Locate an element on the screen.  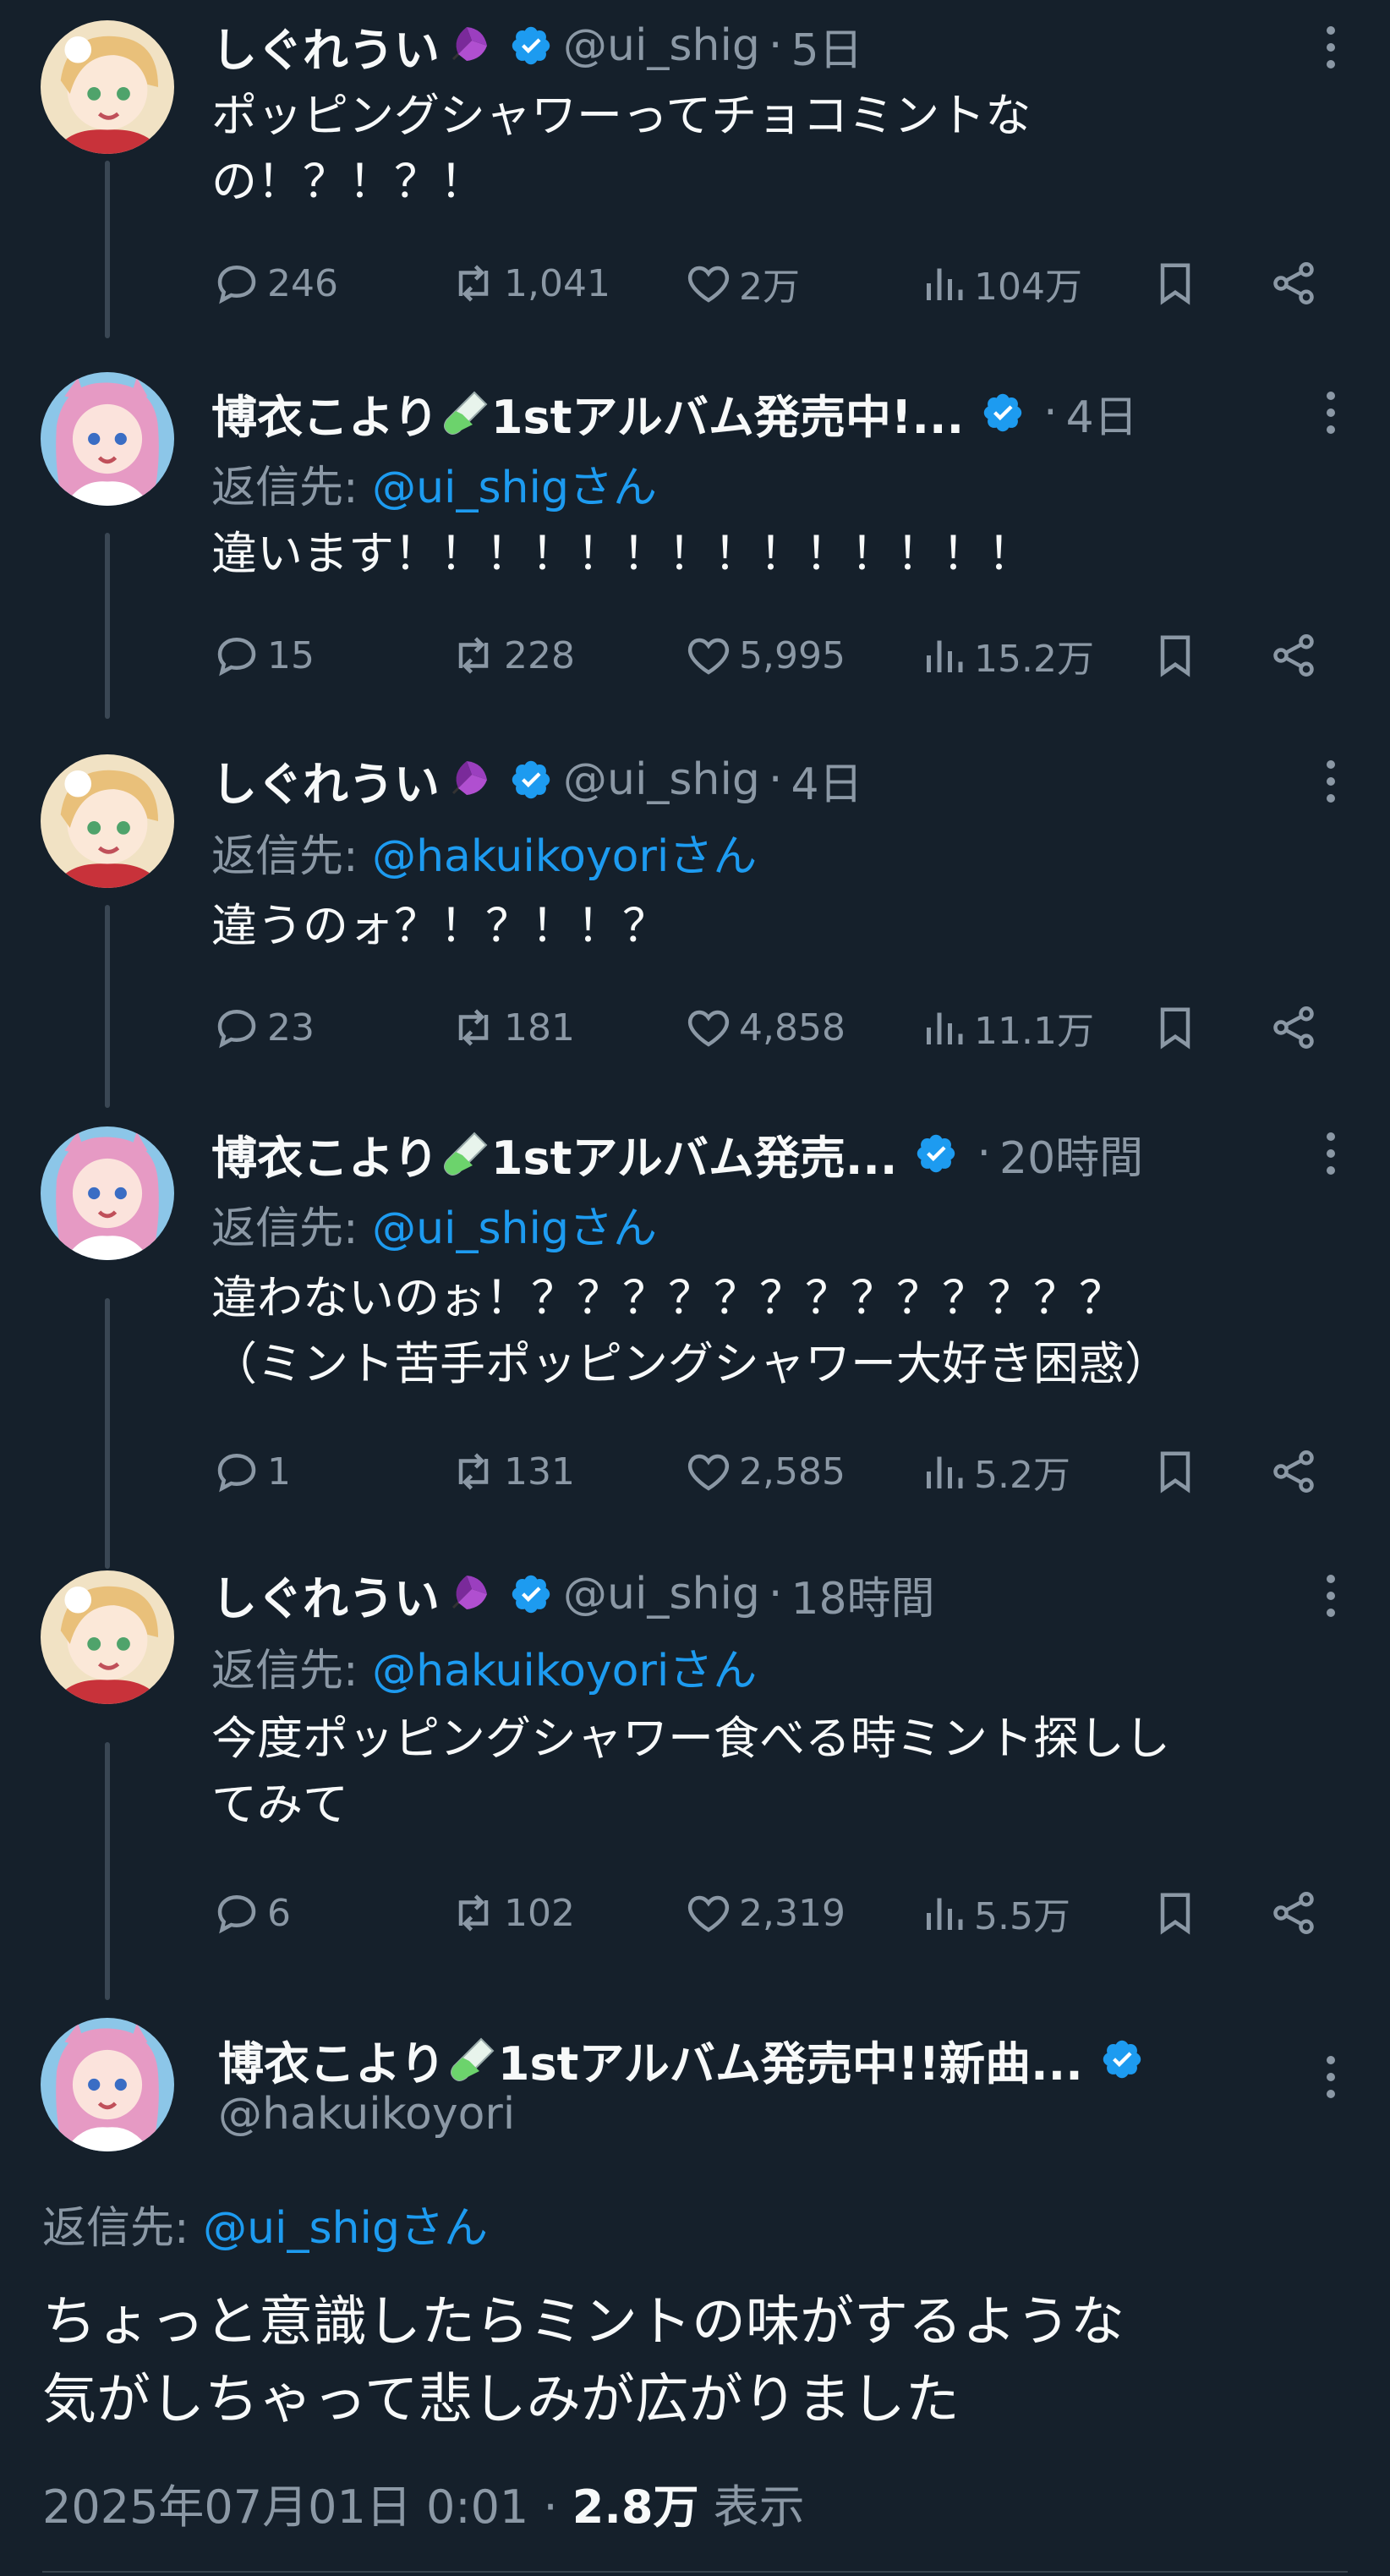
like-button: 2万 is located at coordinates (741, 283).